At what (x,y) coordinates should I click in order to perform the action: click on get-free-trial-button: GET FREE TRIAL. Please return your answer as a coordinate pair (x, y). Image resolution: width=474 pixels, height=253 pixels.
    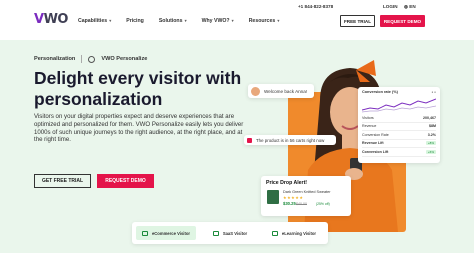
    Looking at the image, I should click on (62, 181).